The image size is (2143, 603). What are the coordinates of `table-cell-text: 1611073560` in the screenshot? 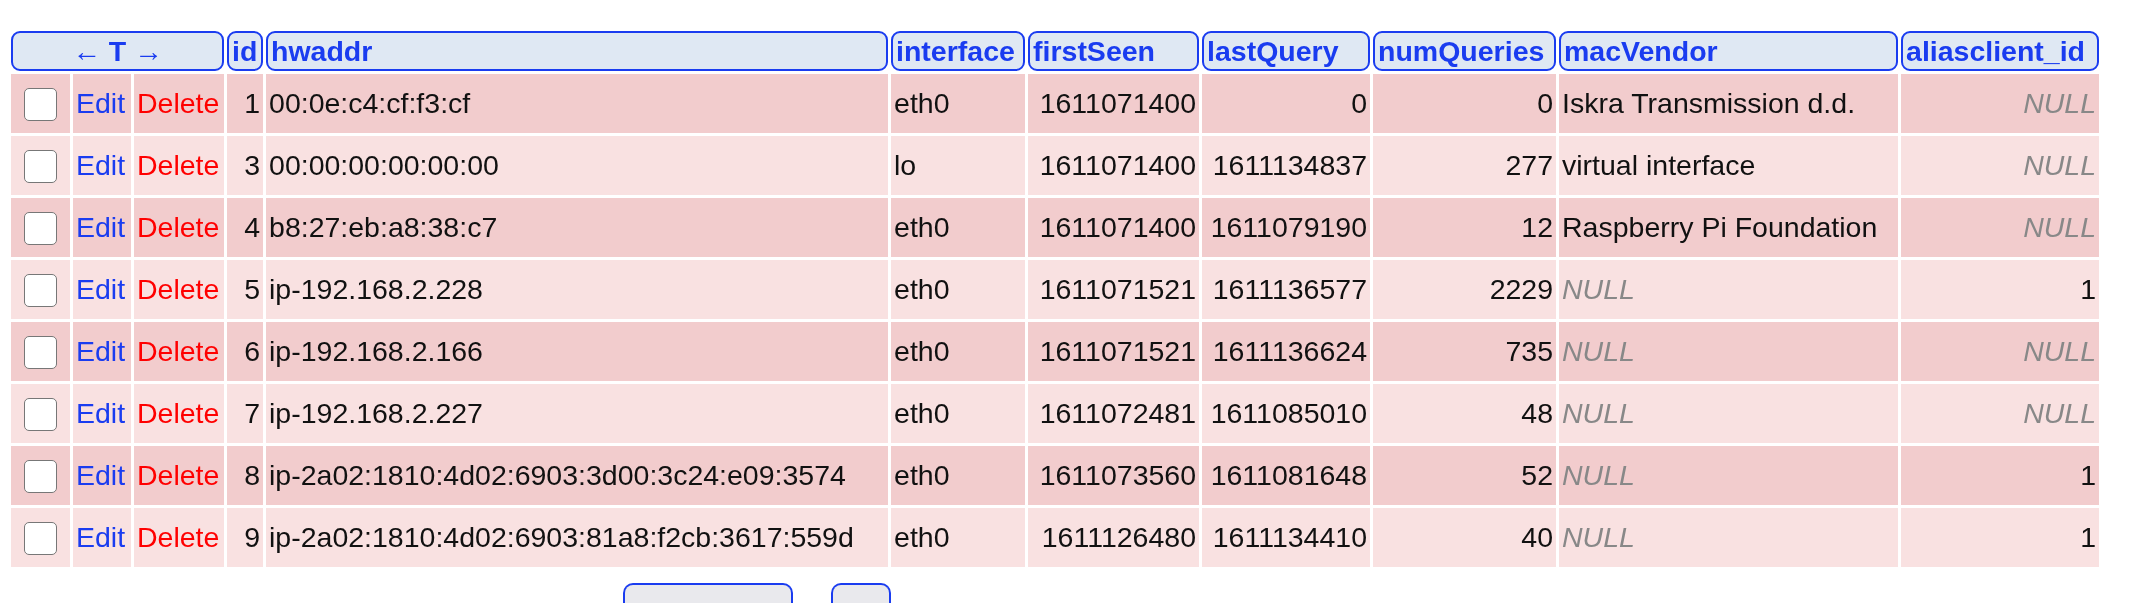 It's located at (1118, 475).